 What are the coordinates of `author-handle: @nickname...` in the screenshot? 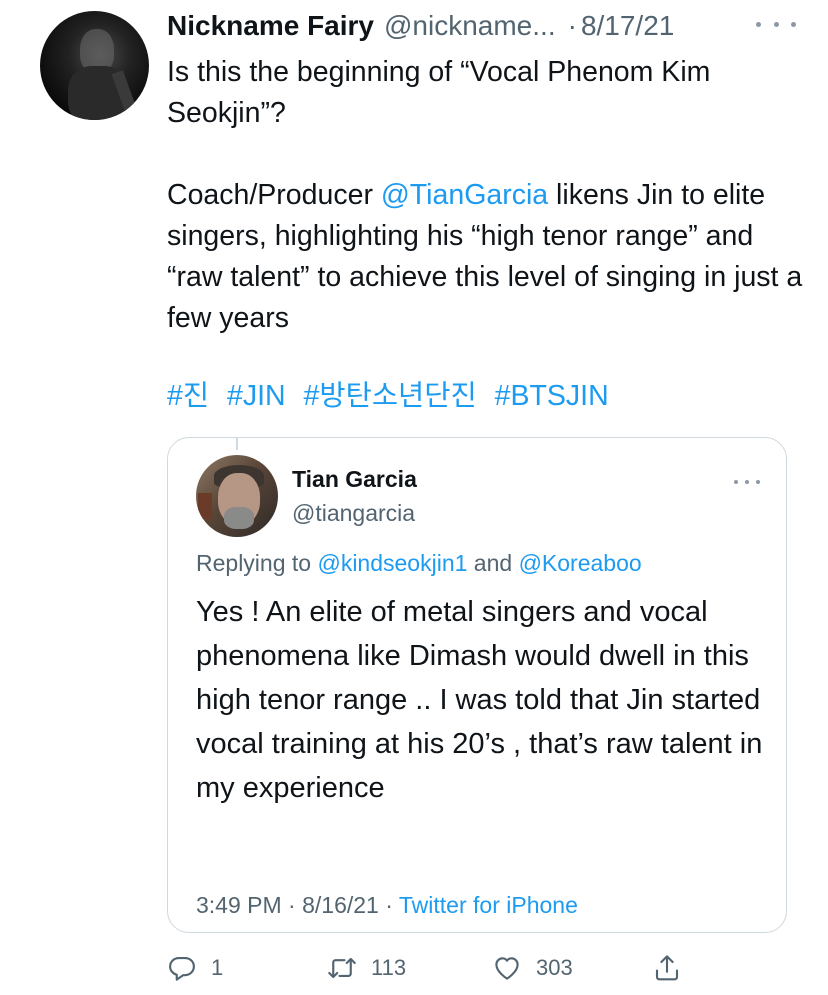 It's located at (470, 26).